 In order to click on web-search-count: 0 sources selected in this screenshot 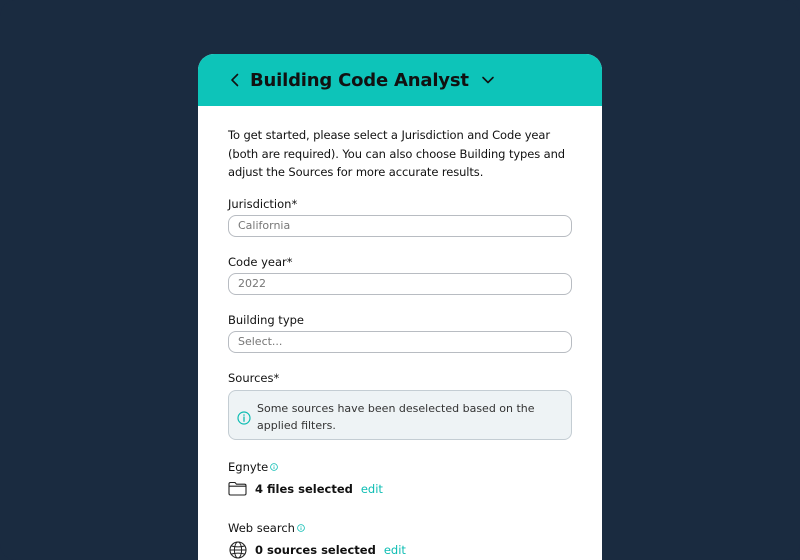, I will do `click(315, 549)`.